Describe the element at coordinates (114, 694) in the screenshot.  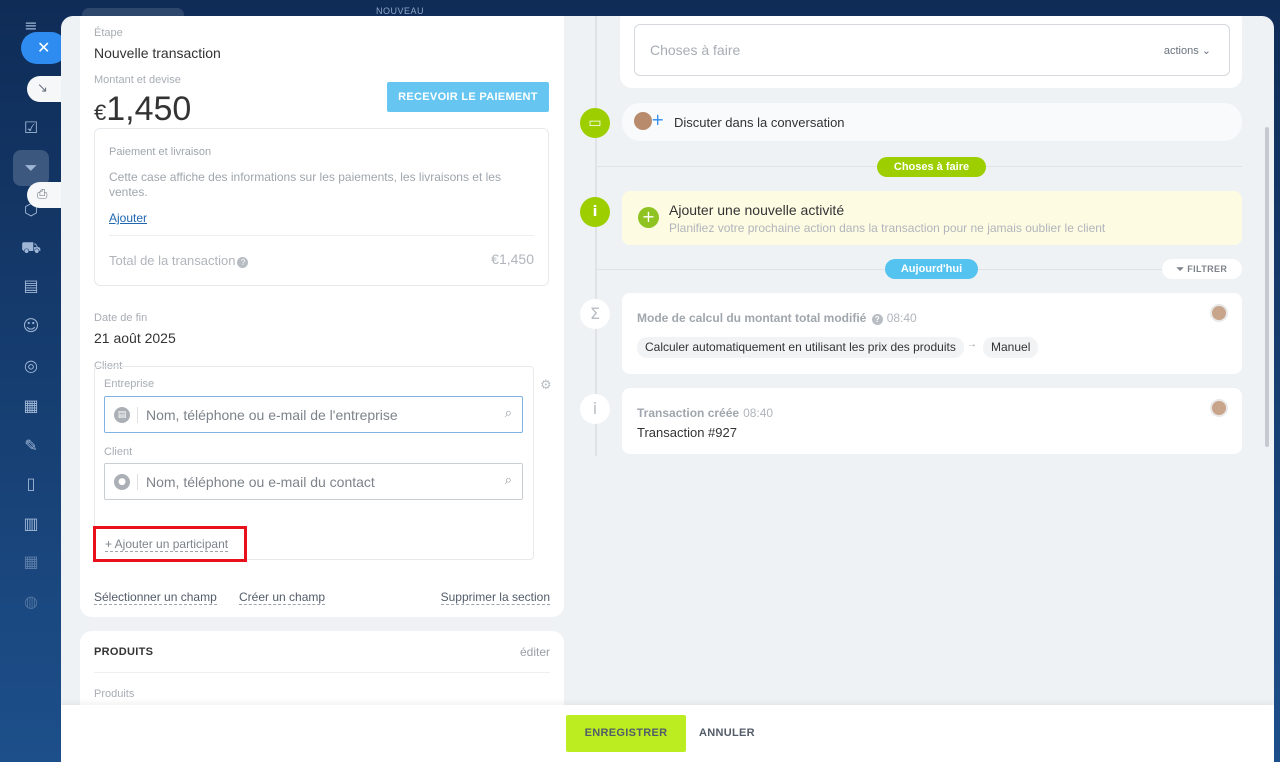
I see `products-label: Produits` at that location.